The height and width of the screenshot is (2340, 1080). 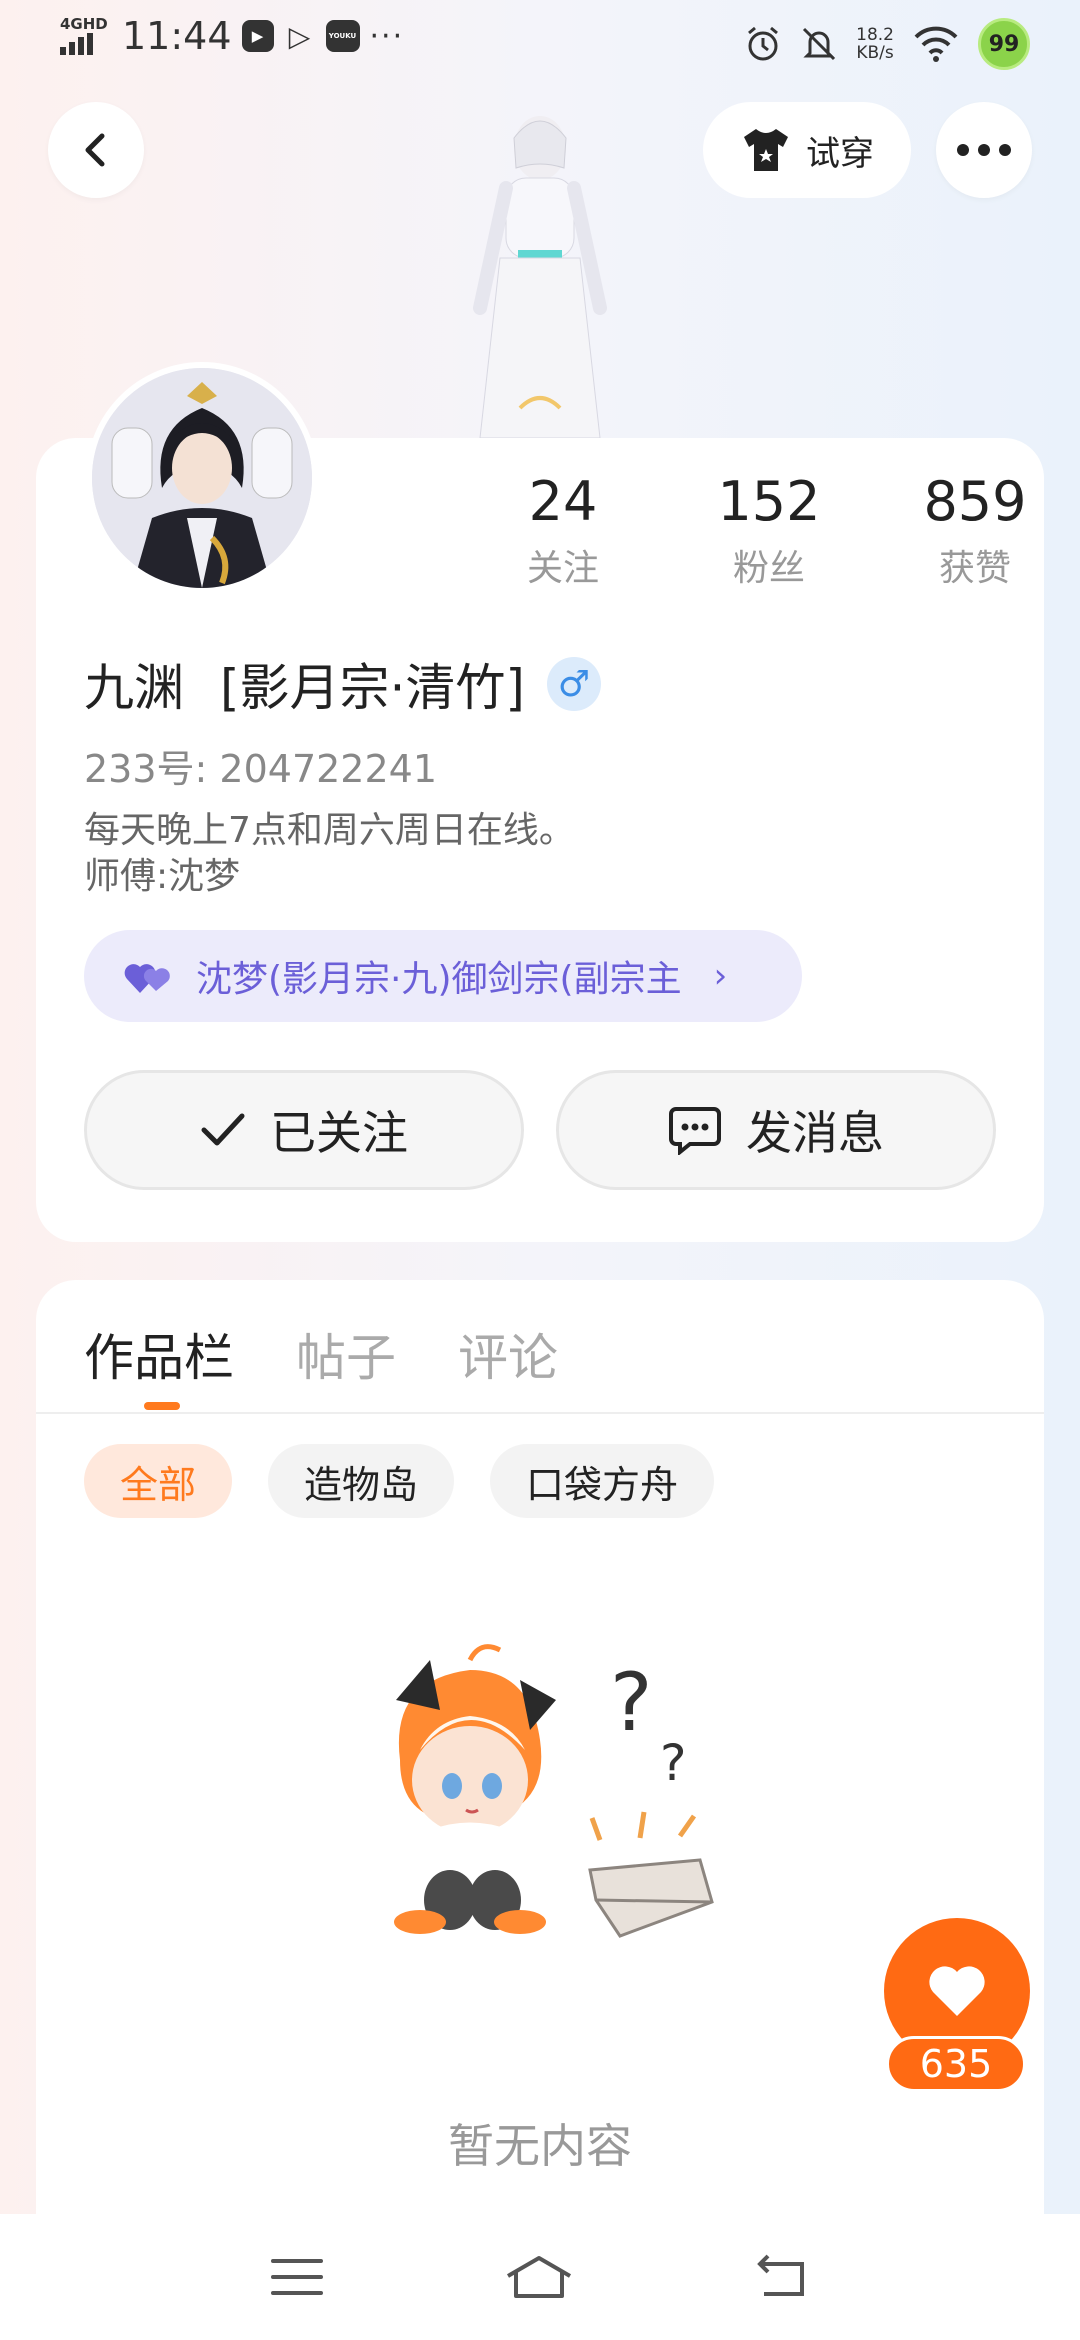 What do you see at coordinates (84, 44) in the screenshot?
I see `signal-icon` at bounding box center [84, 44].